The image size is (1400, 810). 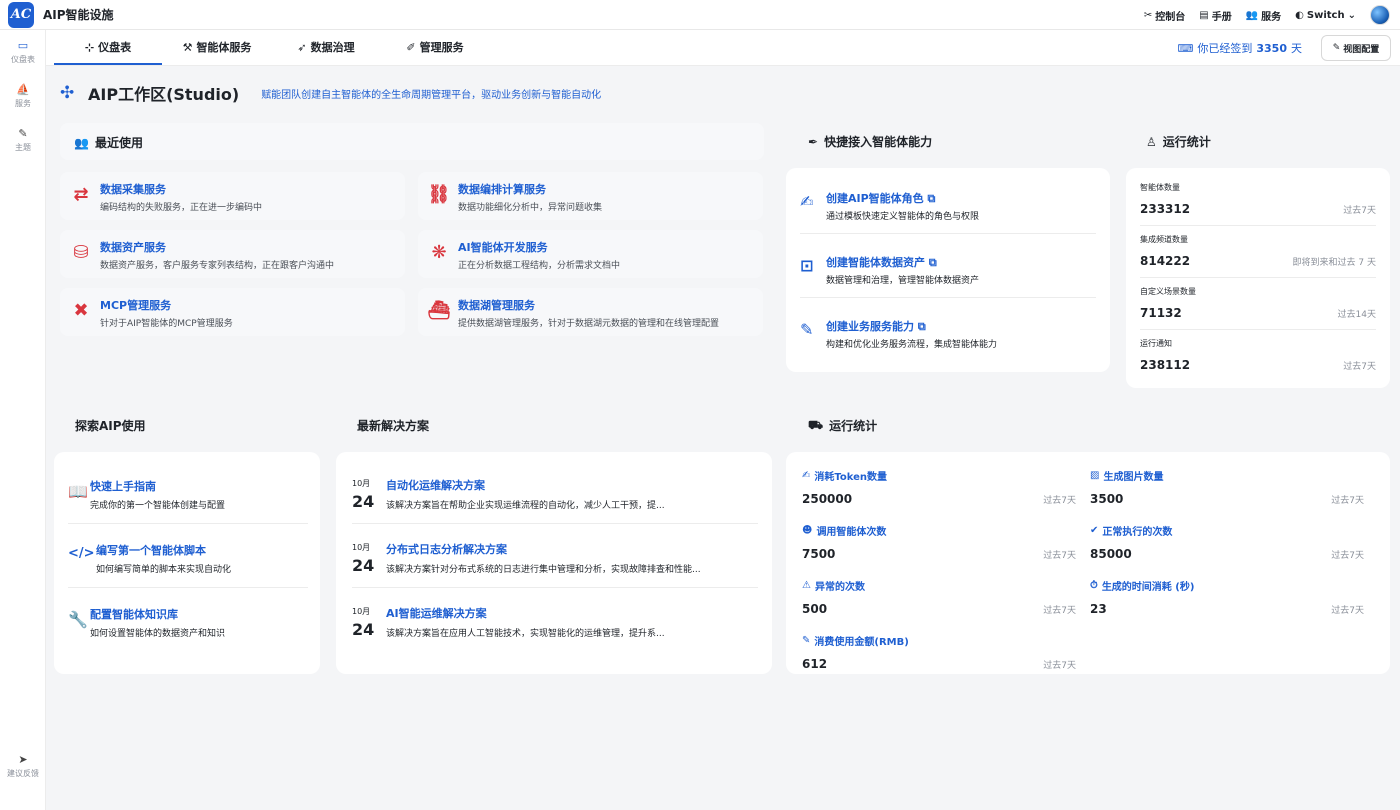 I want to click on quick-access-create-business: ✎ 创建业务服务能力 ⧉ 构建和优化业务服务流程，集成智能体能力, so click(x=948, y=332).